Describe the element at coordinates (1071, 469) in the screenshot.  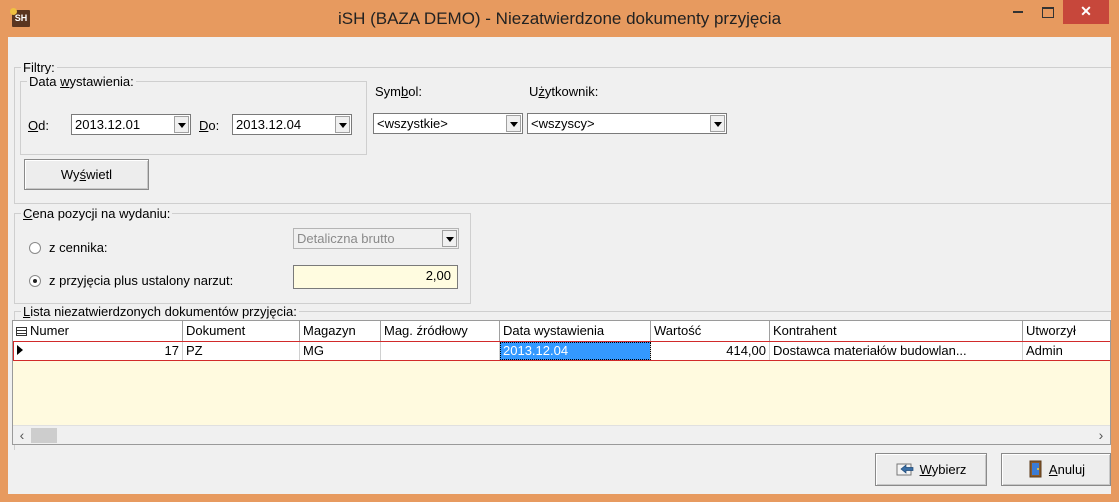
I see `cancel-label: nuluj` at that location.